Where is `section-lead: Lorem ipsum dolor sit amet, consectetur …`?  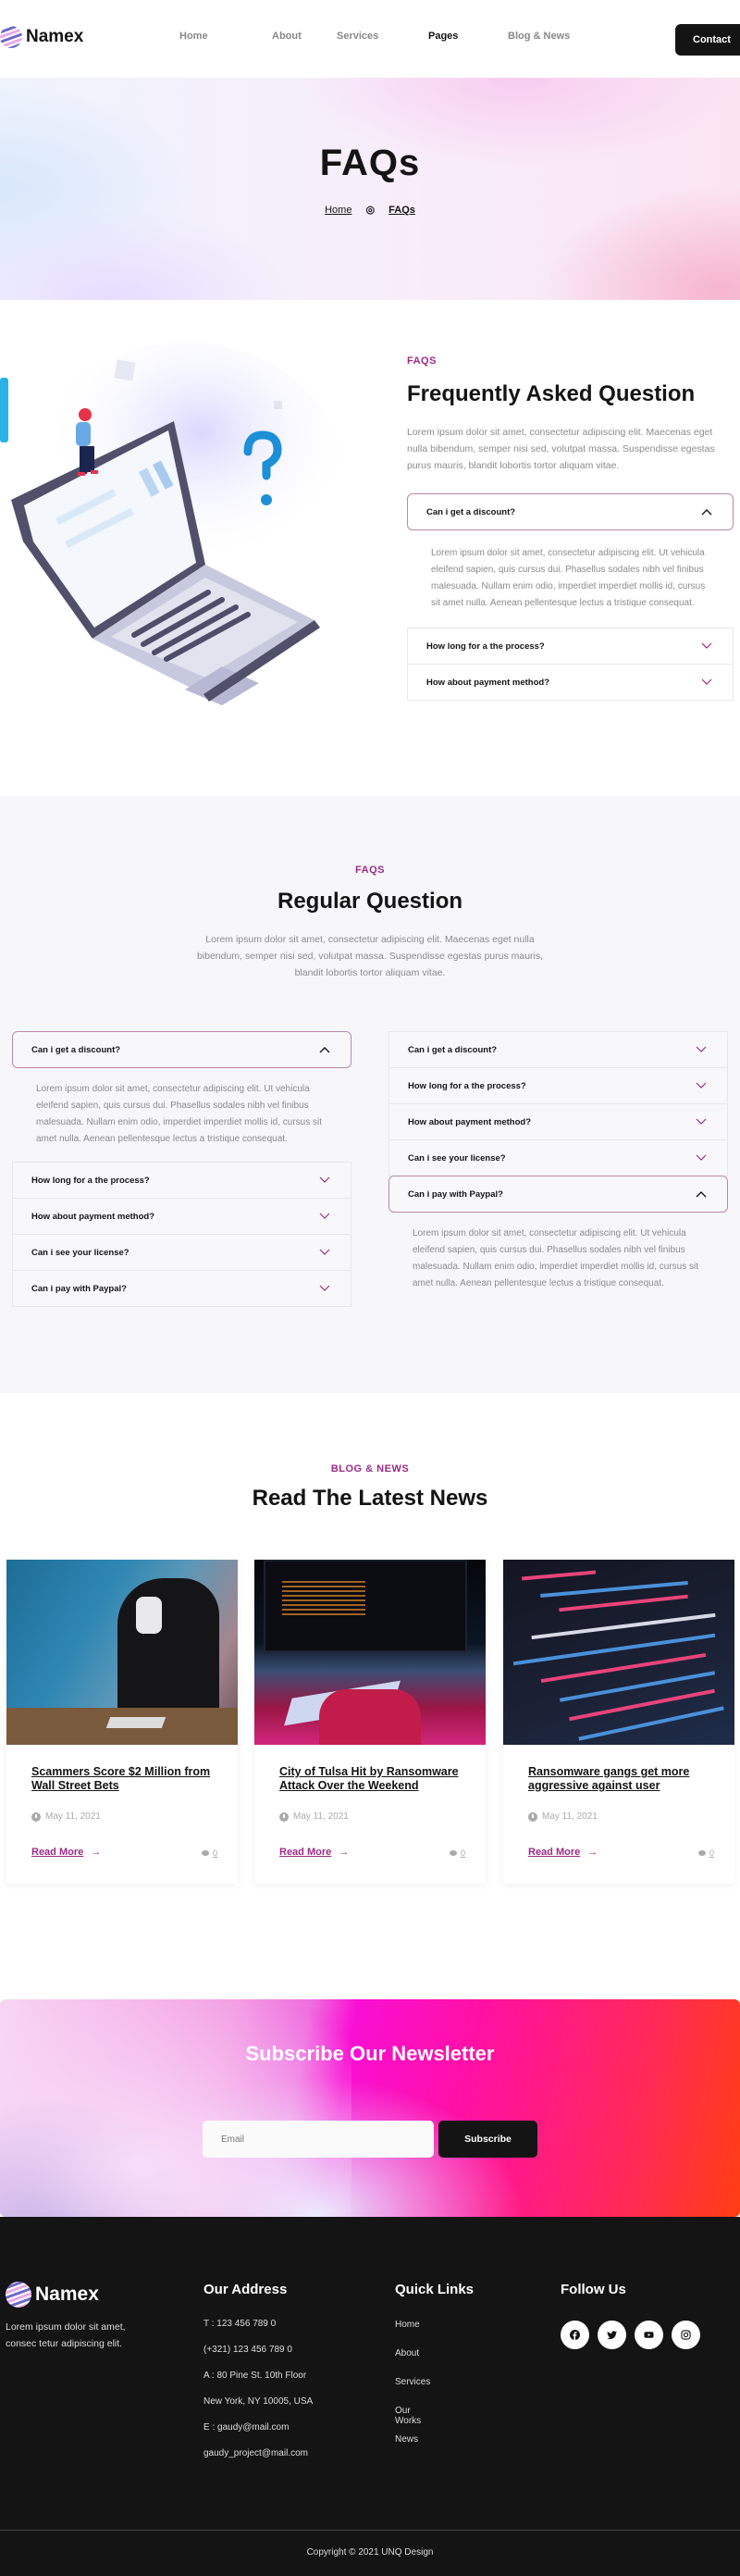 section-lead: Lorem ipsum dolor sit amet, consectetur … is located at coordinates (370, 956).